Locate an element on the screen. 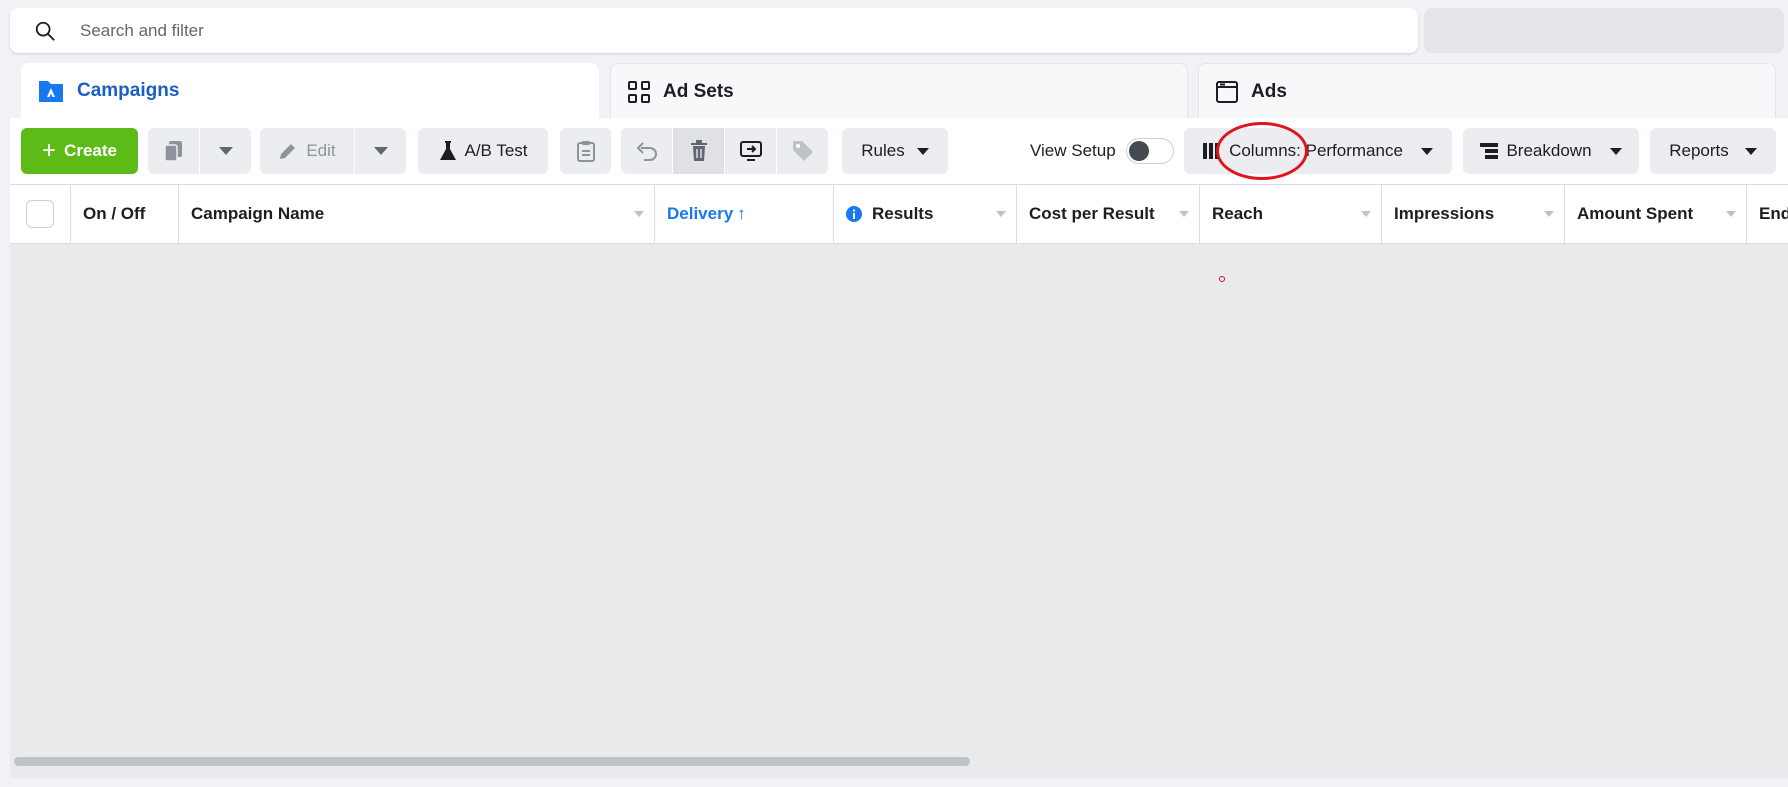 This screenshot has width=1788, height=787. select-all-cell is located at coordinates (40, 214).